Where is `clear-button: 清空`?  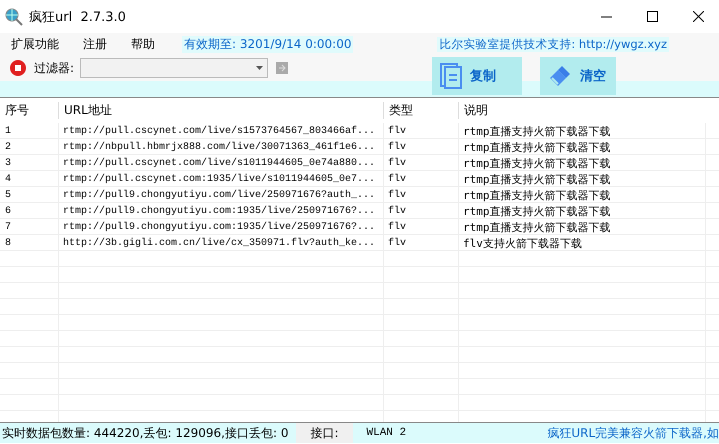
clear-button: 清空 is located at coordinates (578, 76).